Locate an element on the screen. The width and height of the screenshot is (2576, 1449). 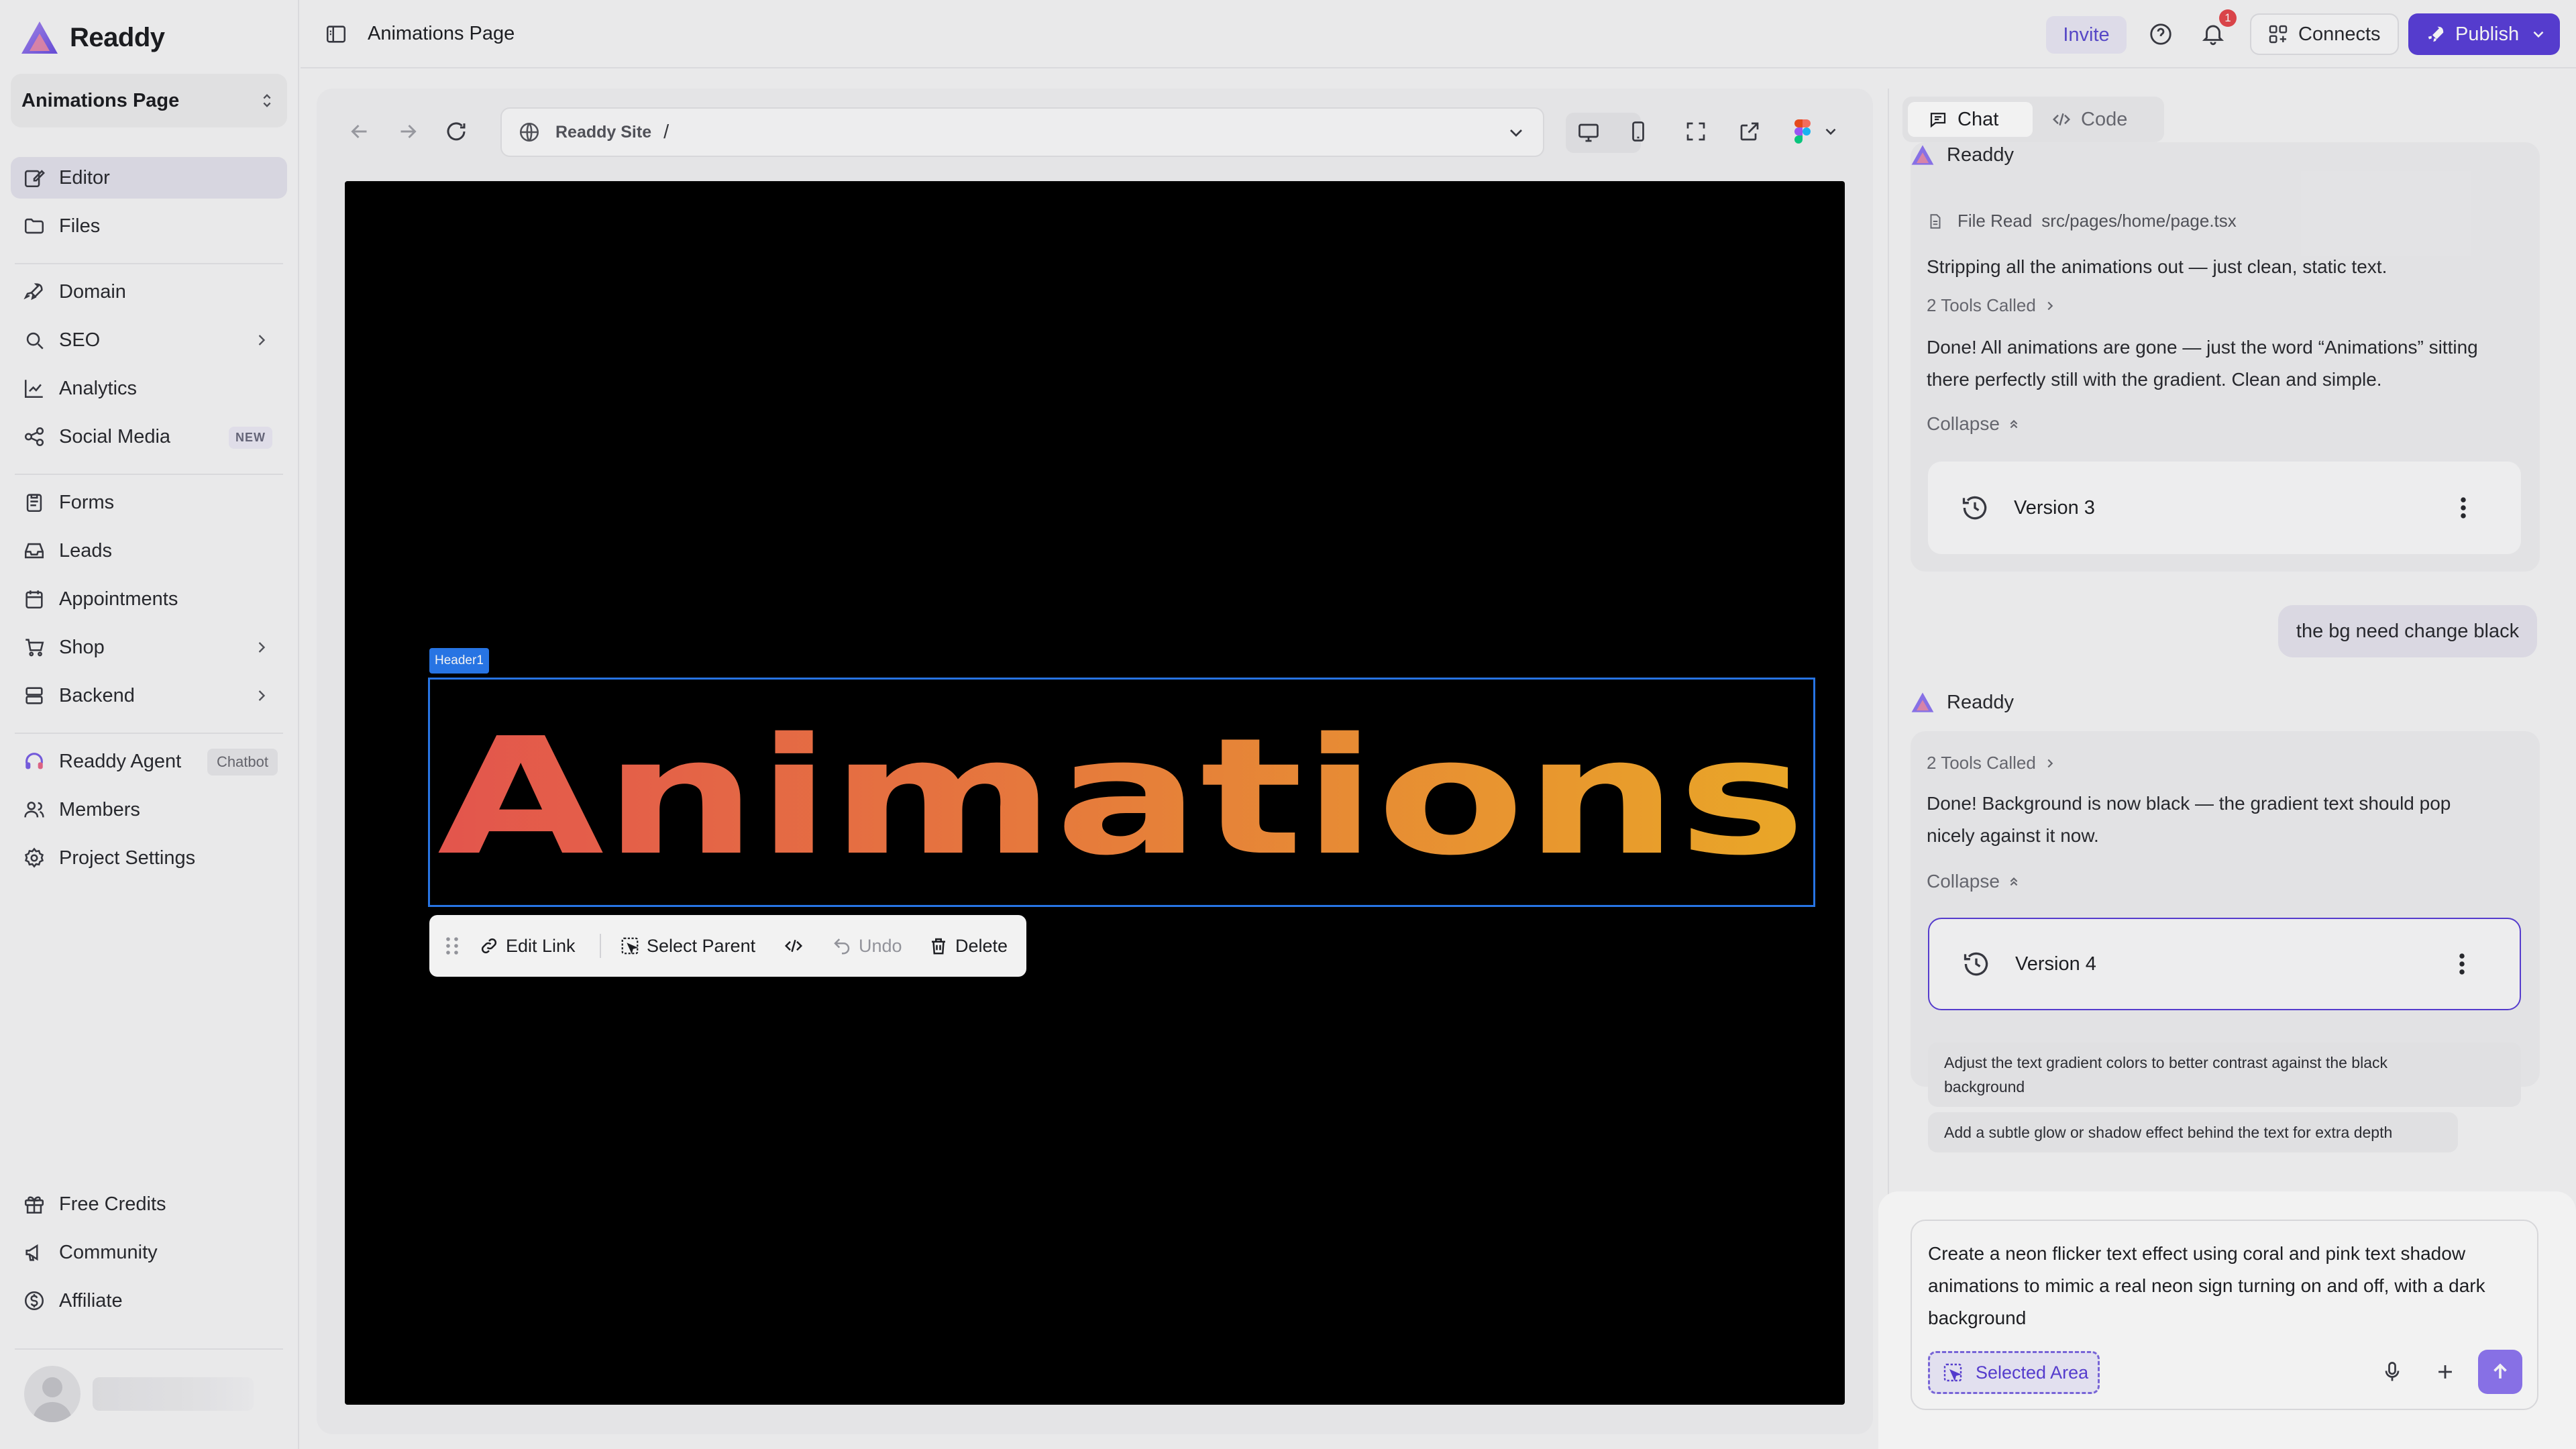
agent-name: Readdy is located at coordinates (1980, 155).